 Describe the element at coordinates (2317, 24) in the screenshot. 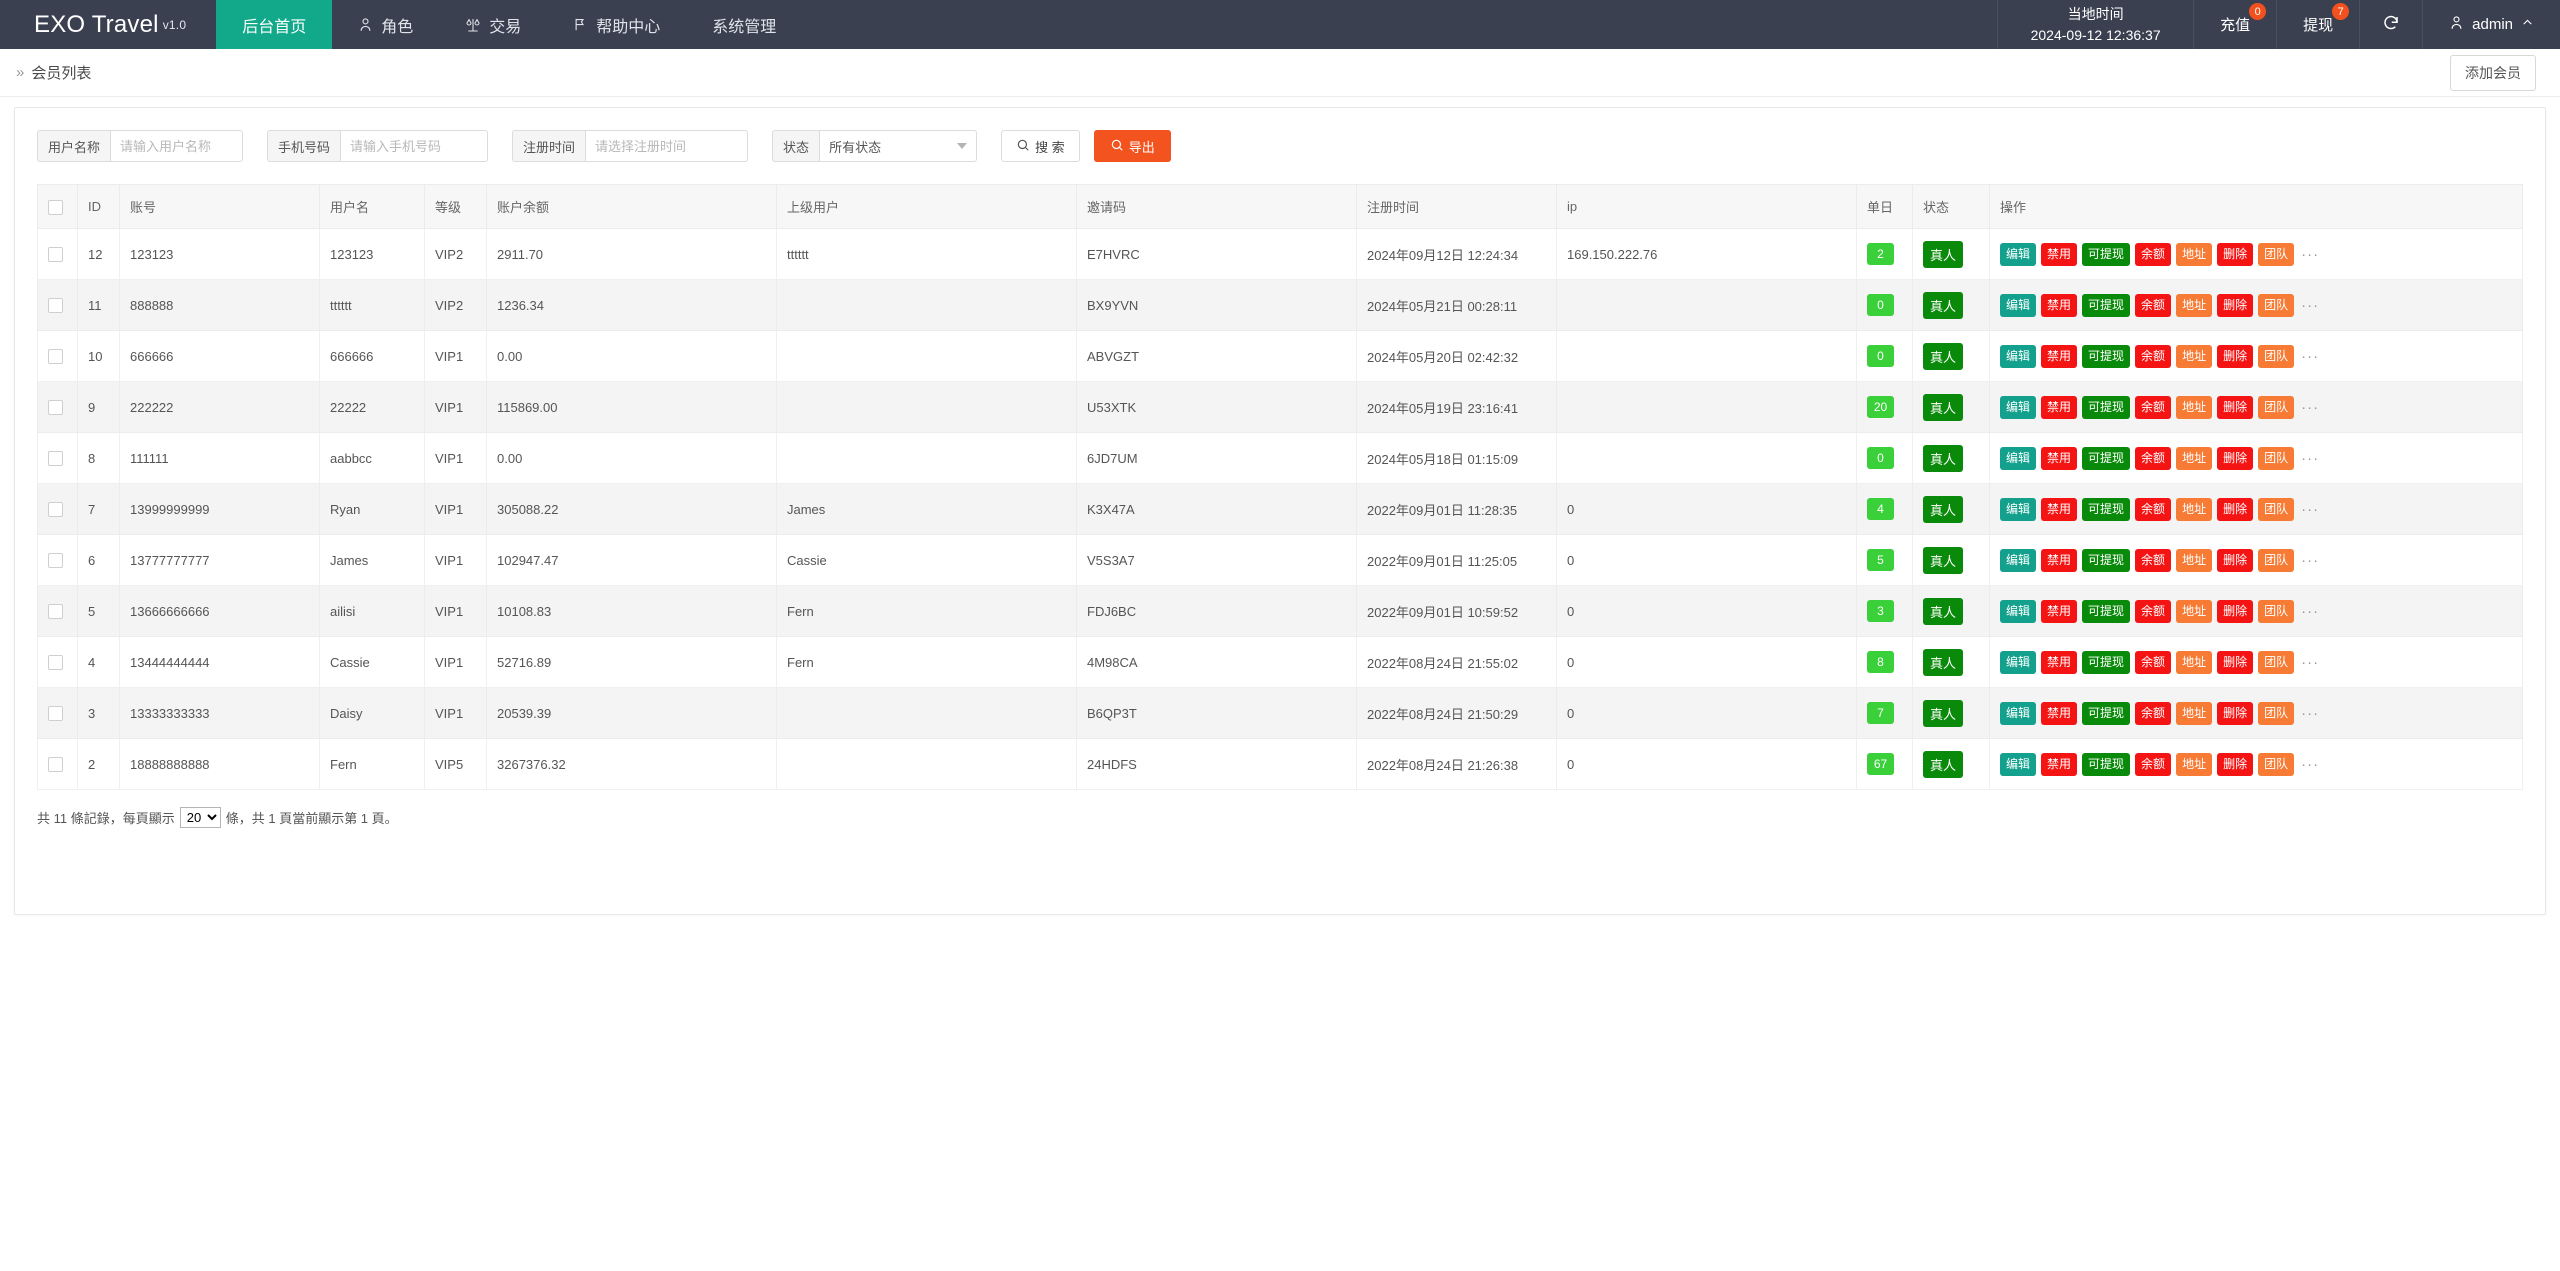

I see `withdraw-button: 提现 7` at that location.